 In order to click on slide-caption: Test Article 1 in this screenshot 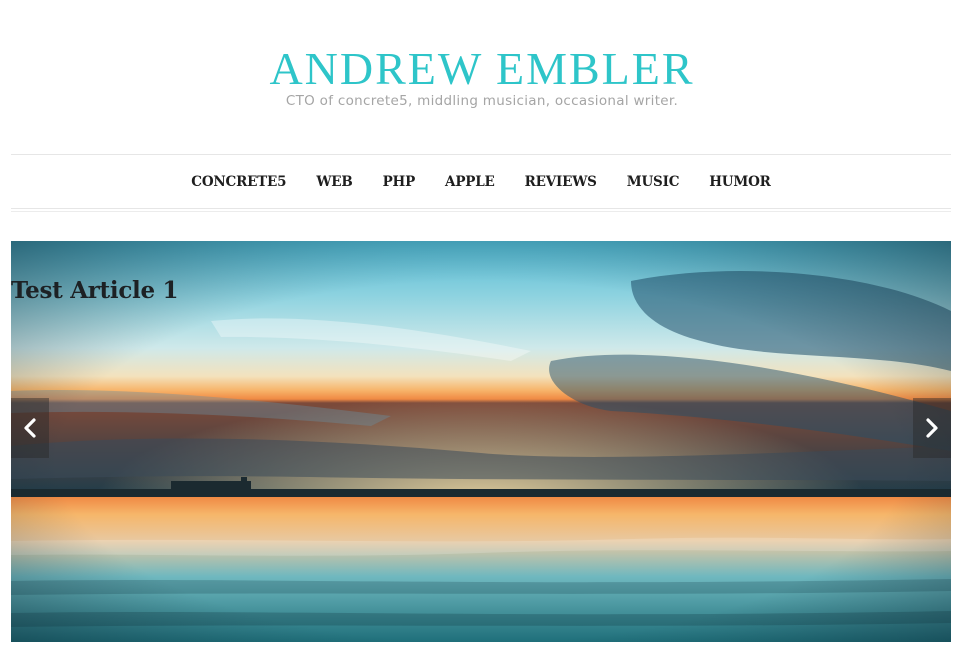, I will do `click(95, 290)`.